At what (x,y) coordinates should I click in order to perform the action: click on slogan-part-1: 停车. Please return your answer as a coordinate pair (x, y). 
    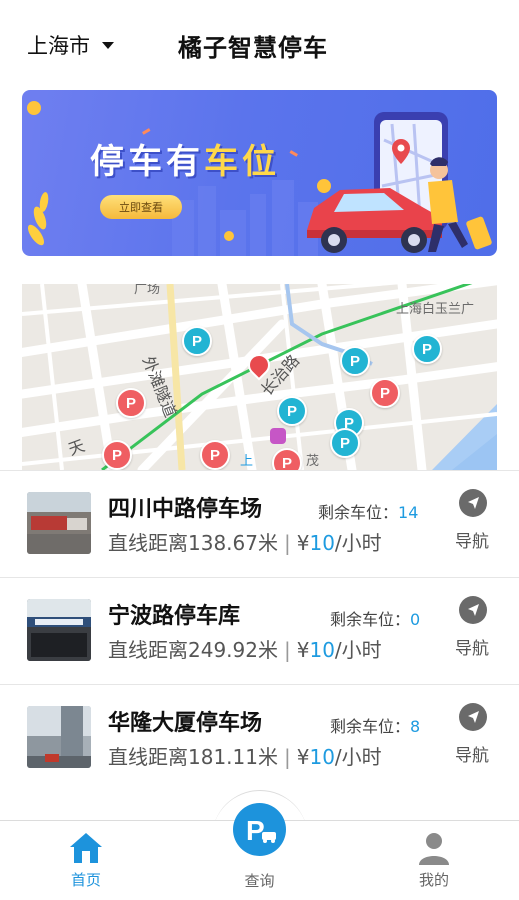
    Looking at the image, I should click on (128, 162).